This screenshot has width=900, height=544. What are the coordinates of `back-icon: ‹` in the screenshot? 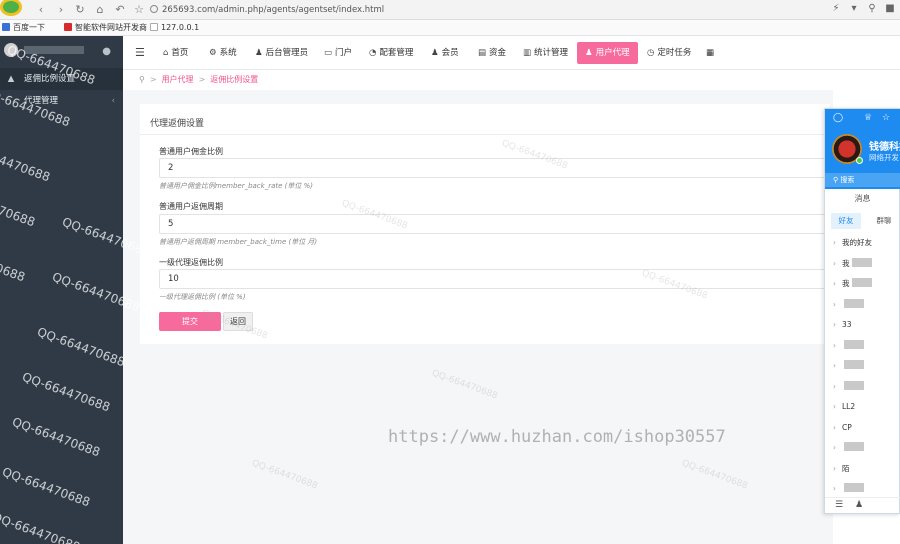 It's located at (41, 10).